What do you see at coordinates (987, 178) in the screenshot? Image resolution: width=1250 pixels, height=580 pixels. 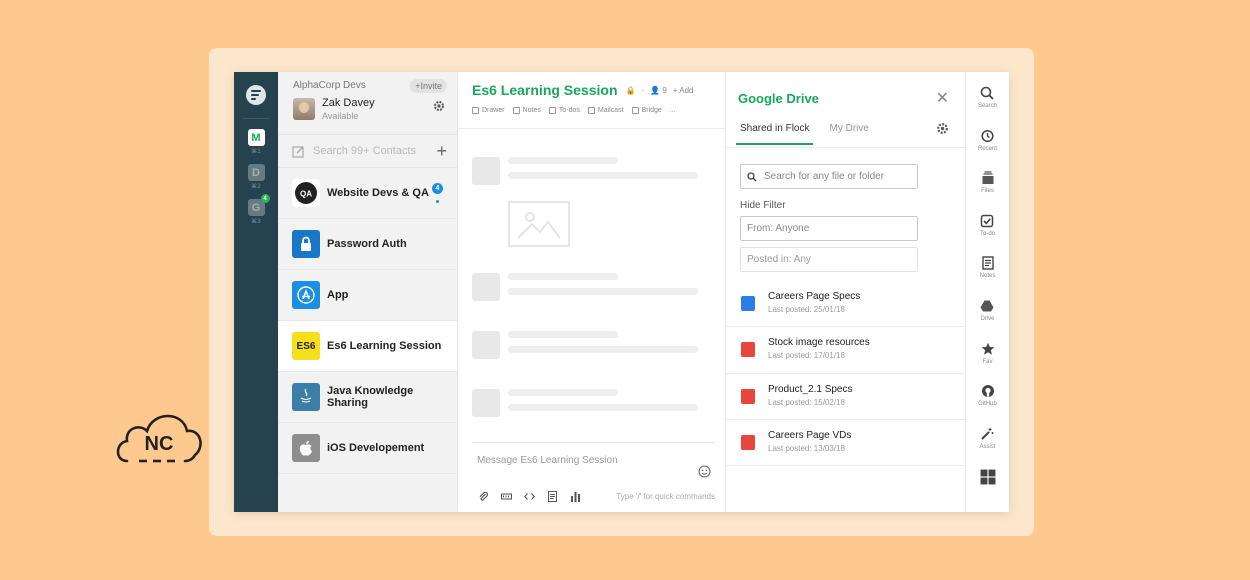 I see `files-icon` at bounding box center [987, 178].